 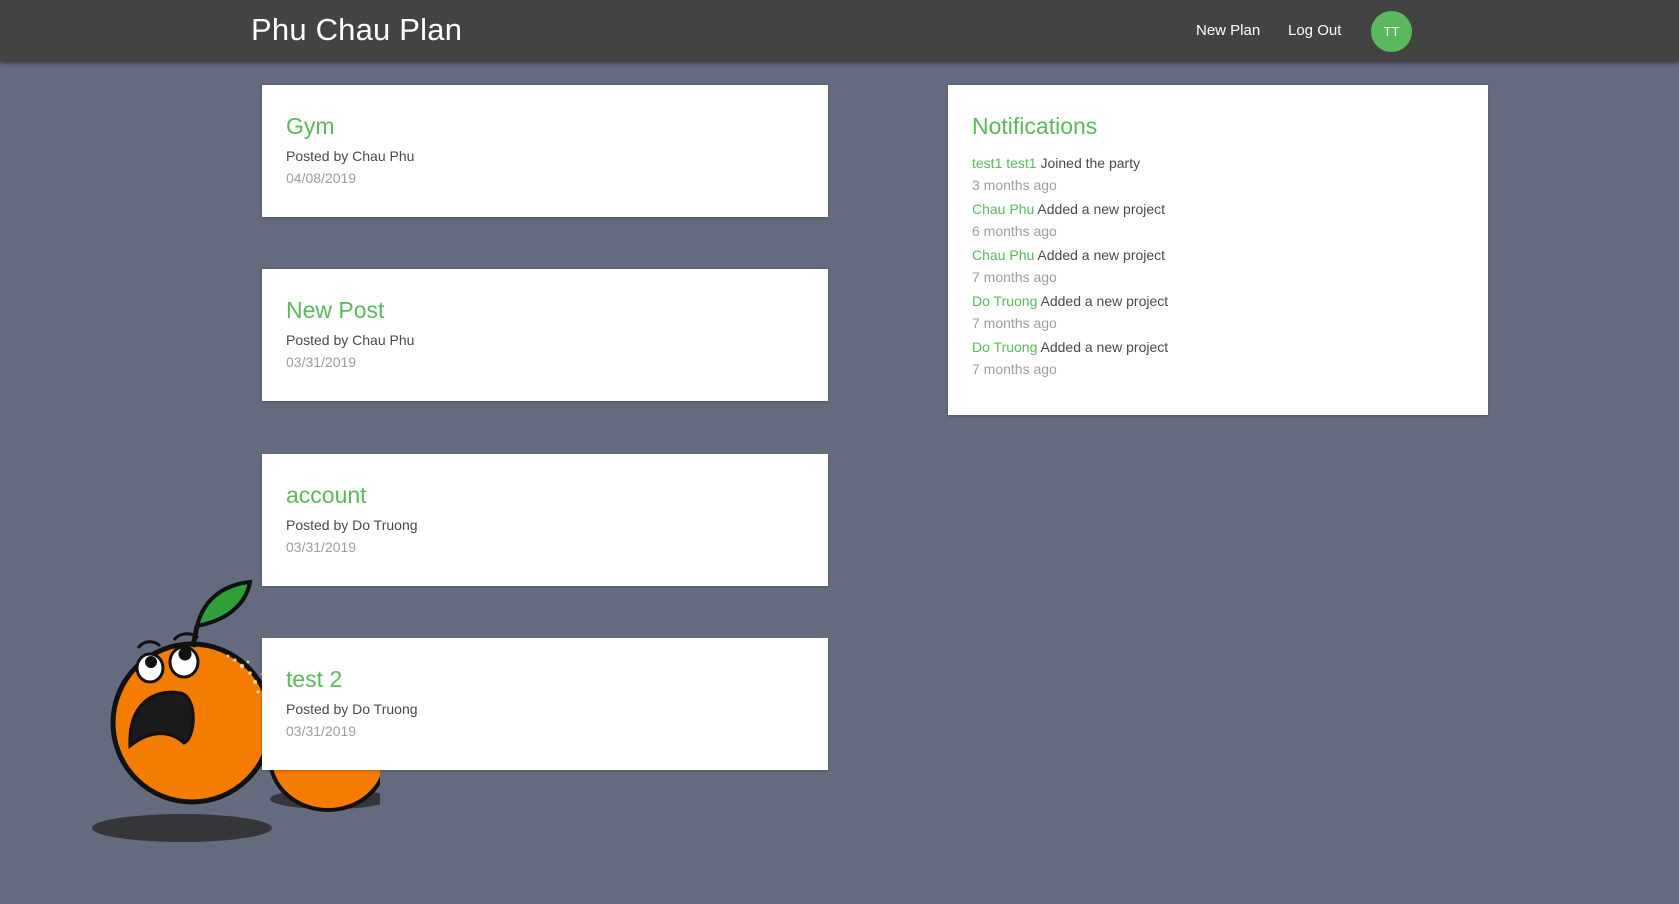 What do you see at coordinates (545, 704) in the screenshot?
I see `plan-card: test 2 Posted by Do Truong 03/31/2019` at bounding box center [545, 704].